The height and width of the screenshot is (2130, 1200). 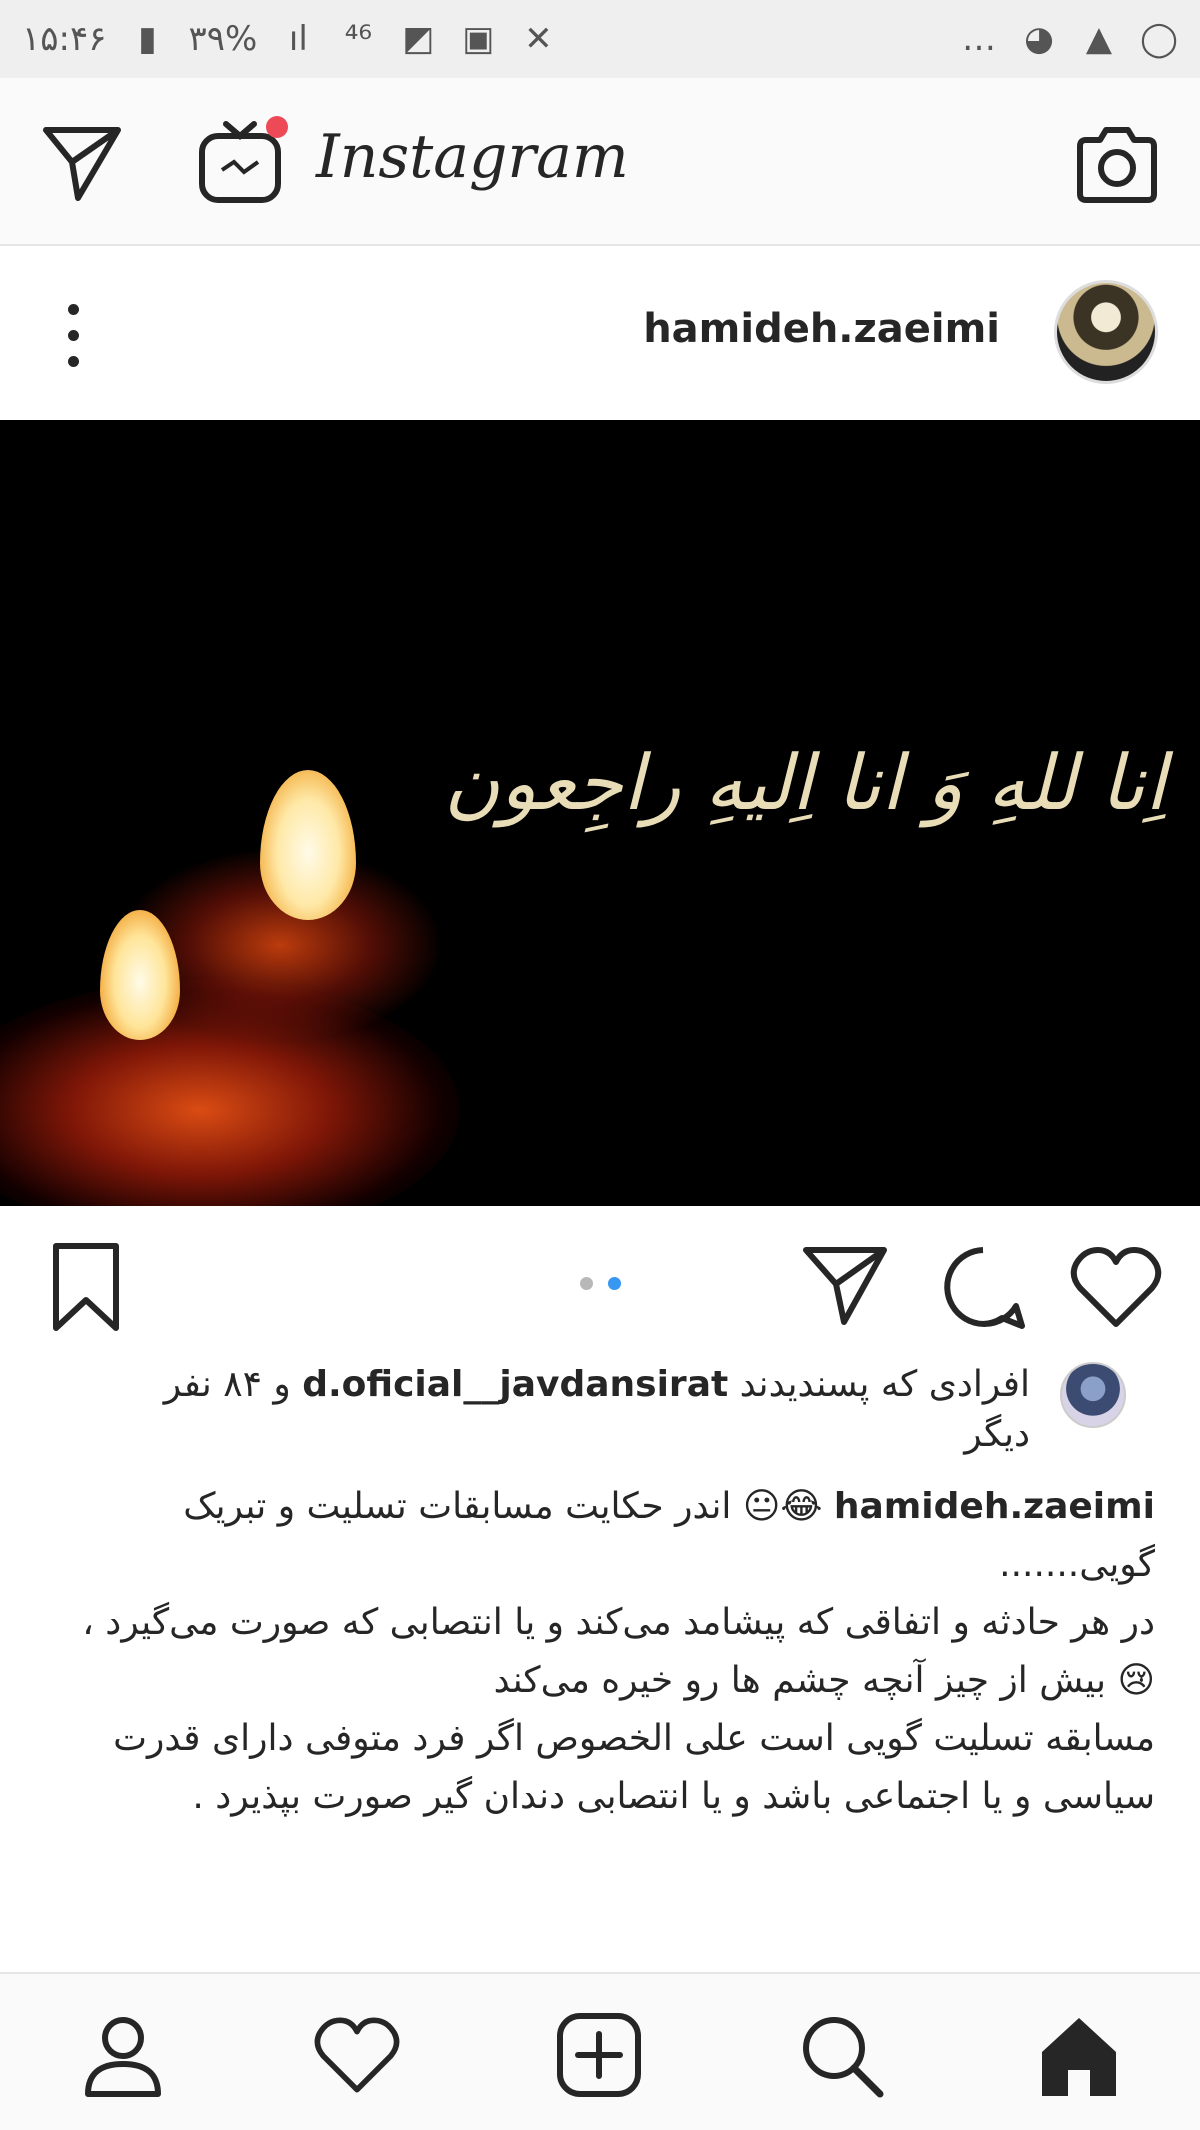 What do you see at coordinates (147, 39) in the screenshot?
I see `battery-icon: ▮` at bounding box center [147, 39].